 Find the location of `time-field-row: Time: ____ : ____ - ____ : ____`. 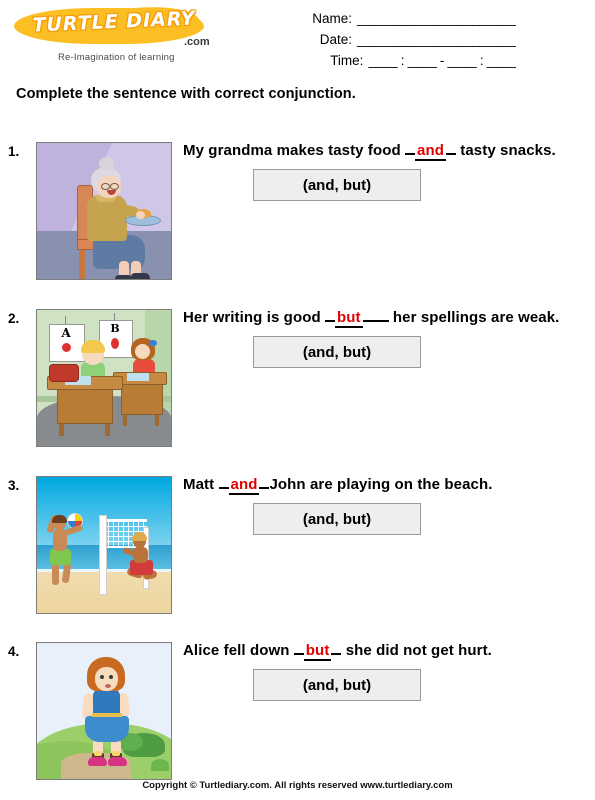

time-field-row: Time: ____ : ____ - ____ : ____ is located at coordinates (408, 60).